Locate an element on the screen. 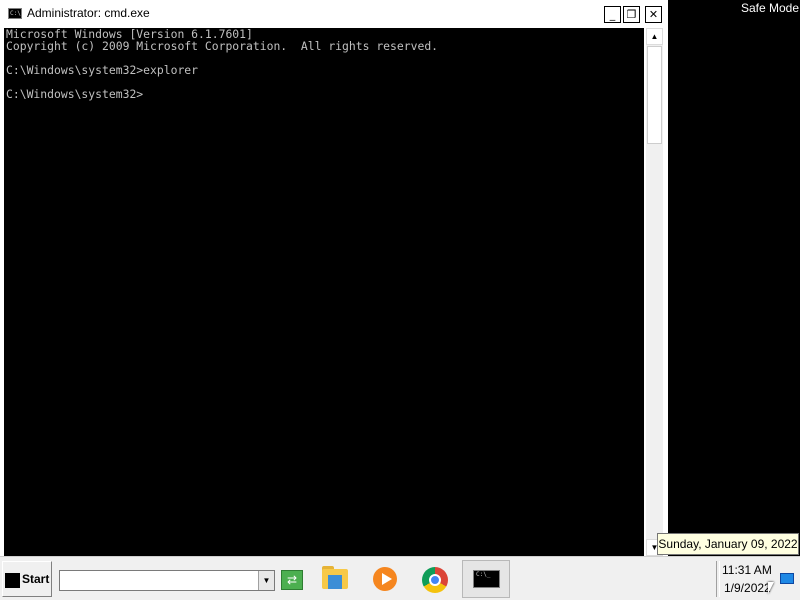 The height and width of the screenshot is (600, 800). minimize-button: _ is located at coordinates (612, 14).